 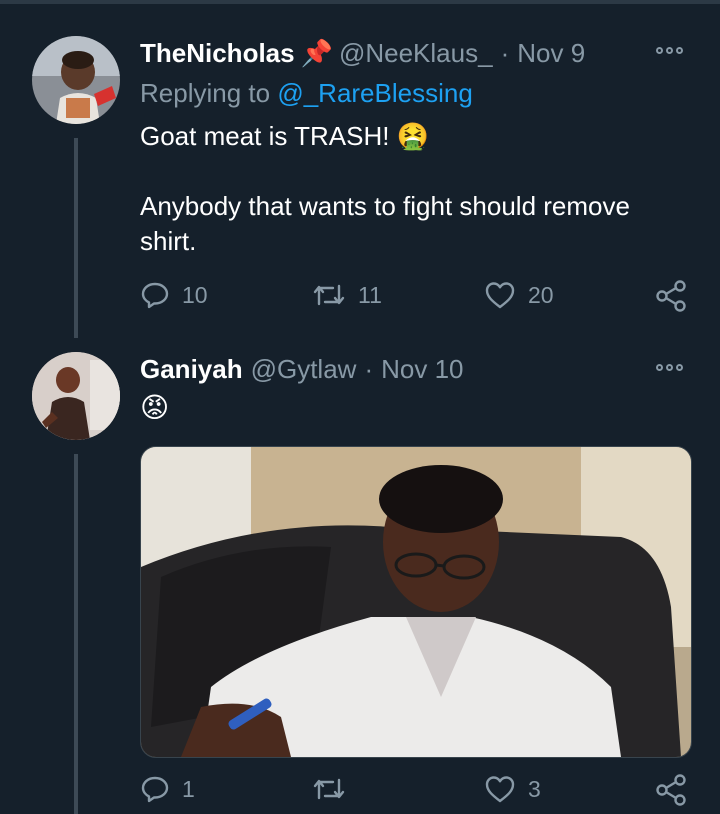 I want to click on reply-count: 1, so click(x=188, y=788).